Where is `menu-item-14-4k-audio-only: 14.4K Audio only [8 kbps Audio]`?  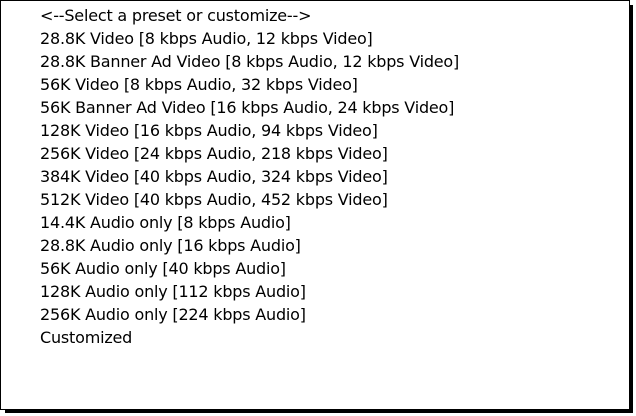 menu-item-14-4k-audio-only: 14.4K Audio only [8 kbps Audio] is located at coordinates (315, 222).